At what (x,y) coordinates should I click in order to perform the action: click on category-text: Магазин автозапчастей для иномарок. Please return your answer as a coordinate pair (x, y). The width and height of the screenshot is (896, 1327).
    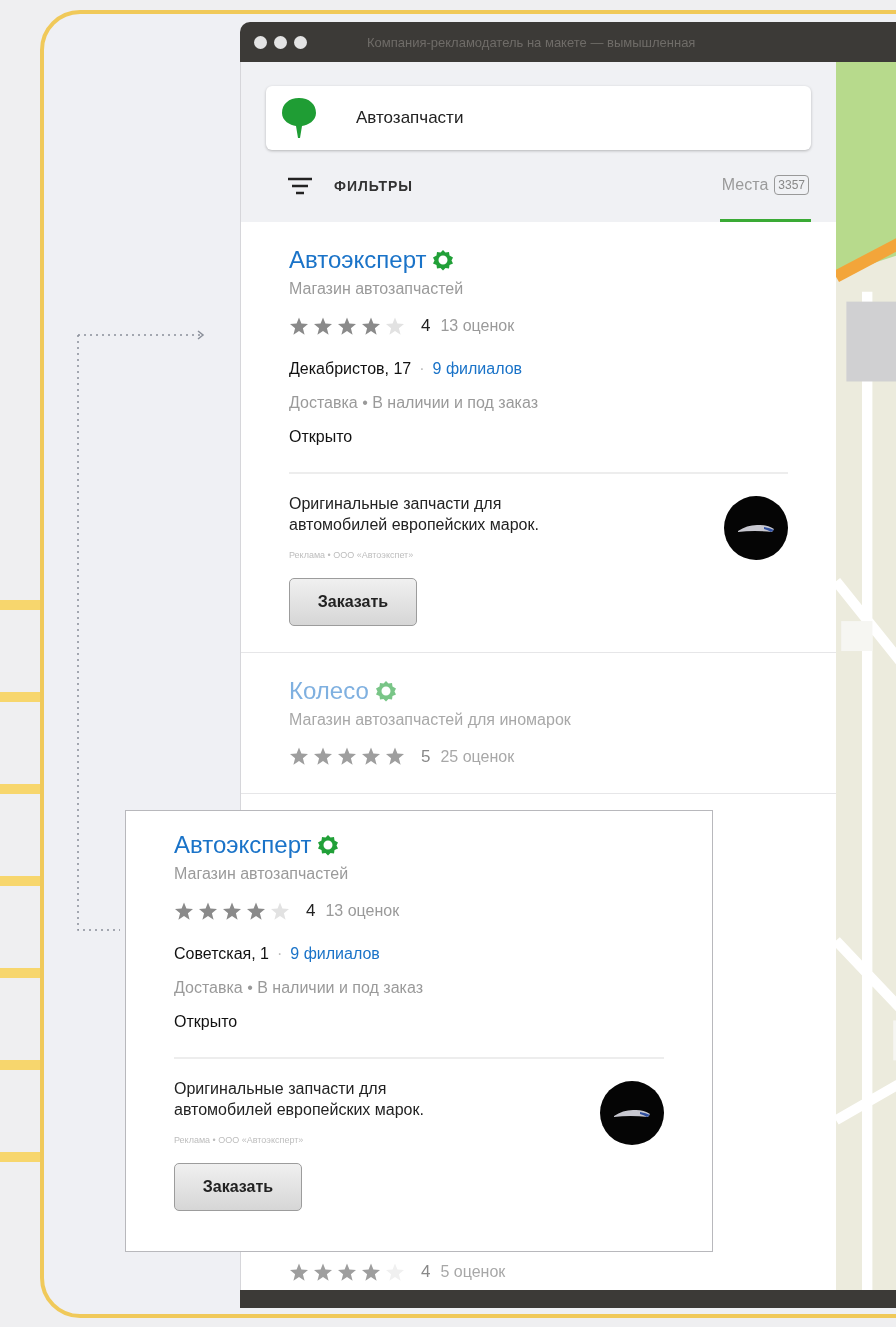
    Looking at the image, I should click on (430, 719).